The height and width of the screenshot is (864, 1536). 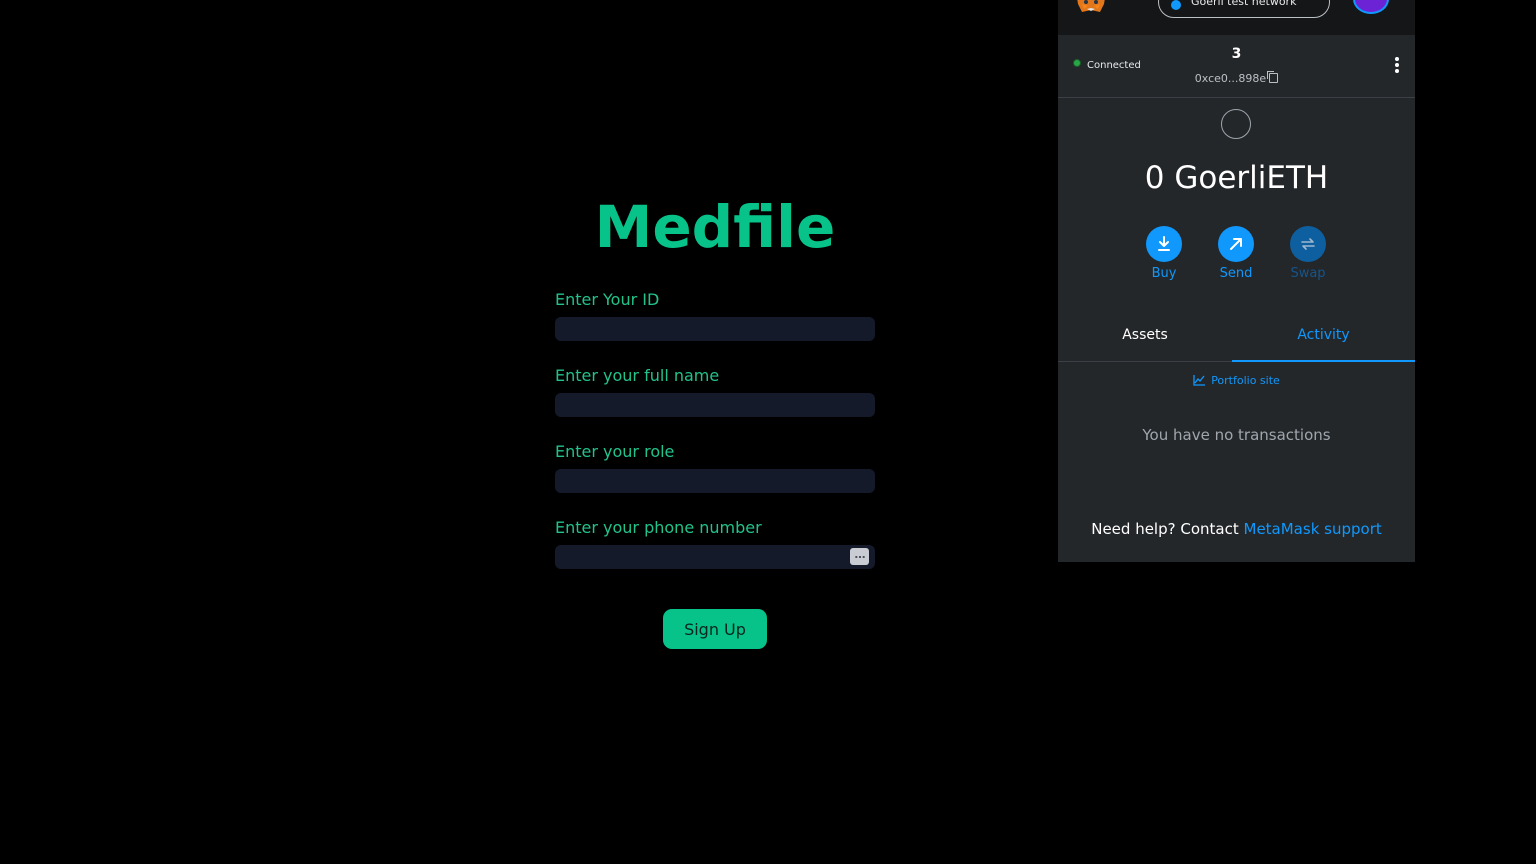 What do you see at coordinates (715, 481) in the screenshot?
I see `role-input` at bounding box center [715, 481].